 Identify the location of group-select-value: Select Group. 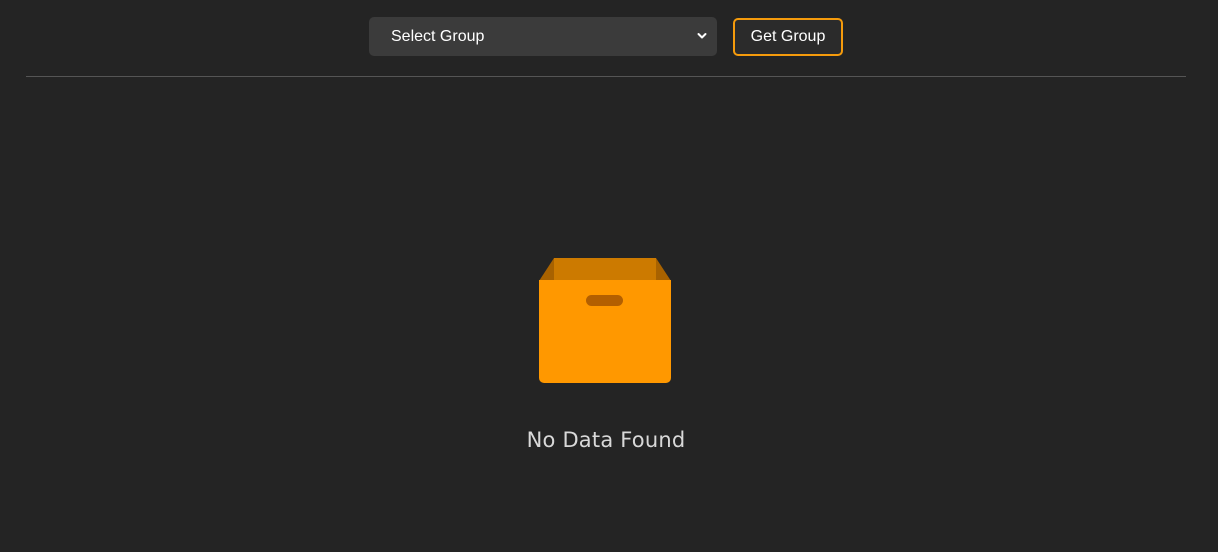
(438, 36).